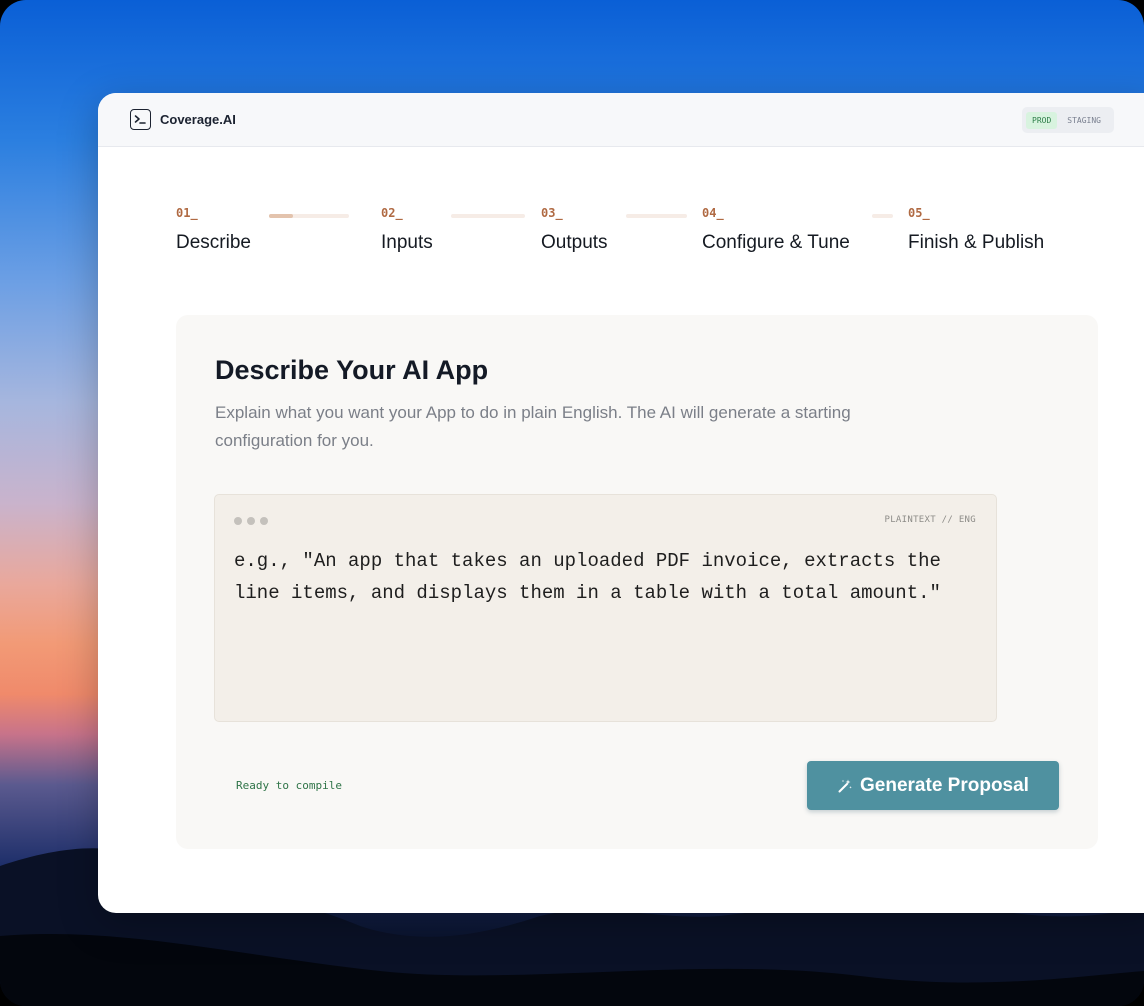  Describe the element at coordinates (976, 230) in the screenshot. I see `step-finish-publish: 05_ Finish & Publish` at that location.